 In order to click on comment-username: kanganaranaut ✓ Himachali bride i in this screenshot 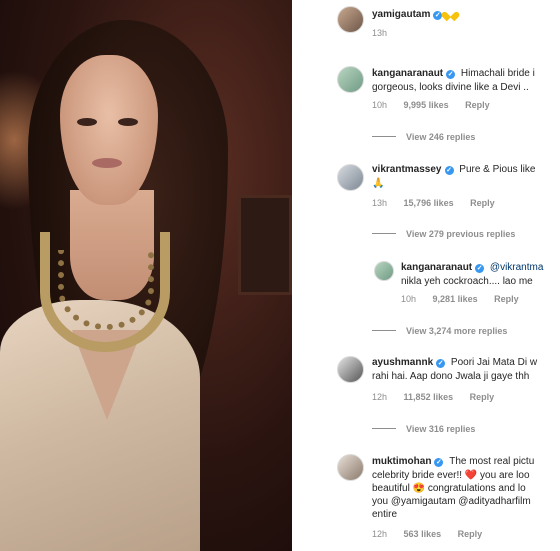, I will do `click(453, 73)`.